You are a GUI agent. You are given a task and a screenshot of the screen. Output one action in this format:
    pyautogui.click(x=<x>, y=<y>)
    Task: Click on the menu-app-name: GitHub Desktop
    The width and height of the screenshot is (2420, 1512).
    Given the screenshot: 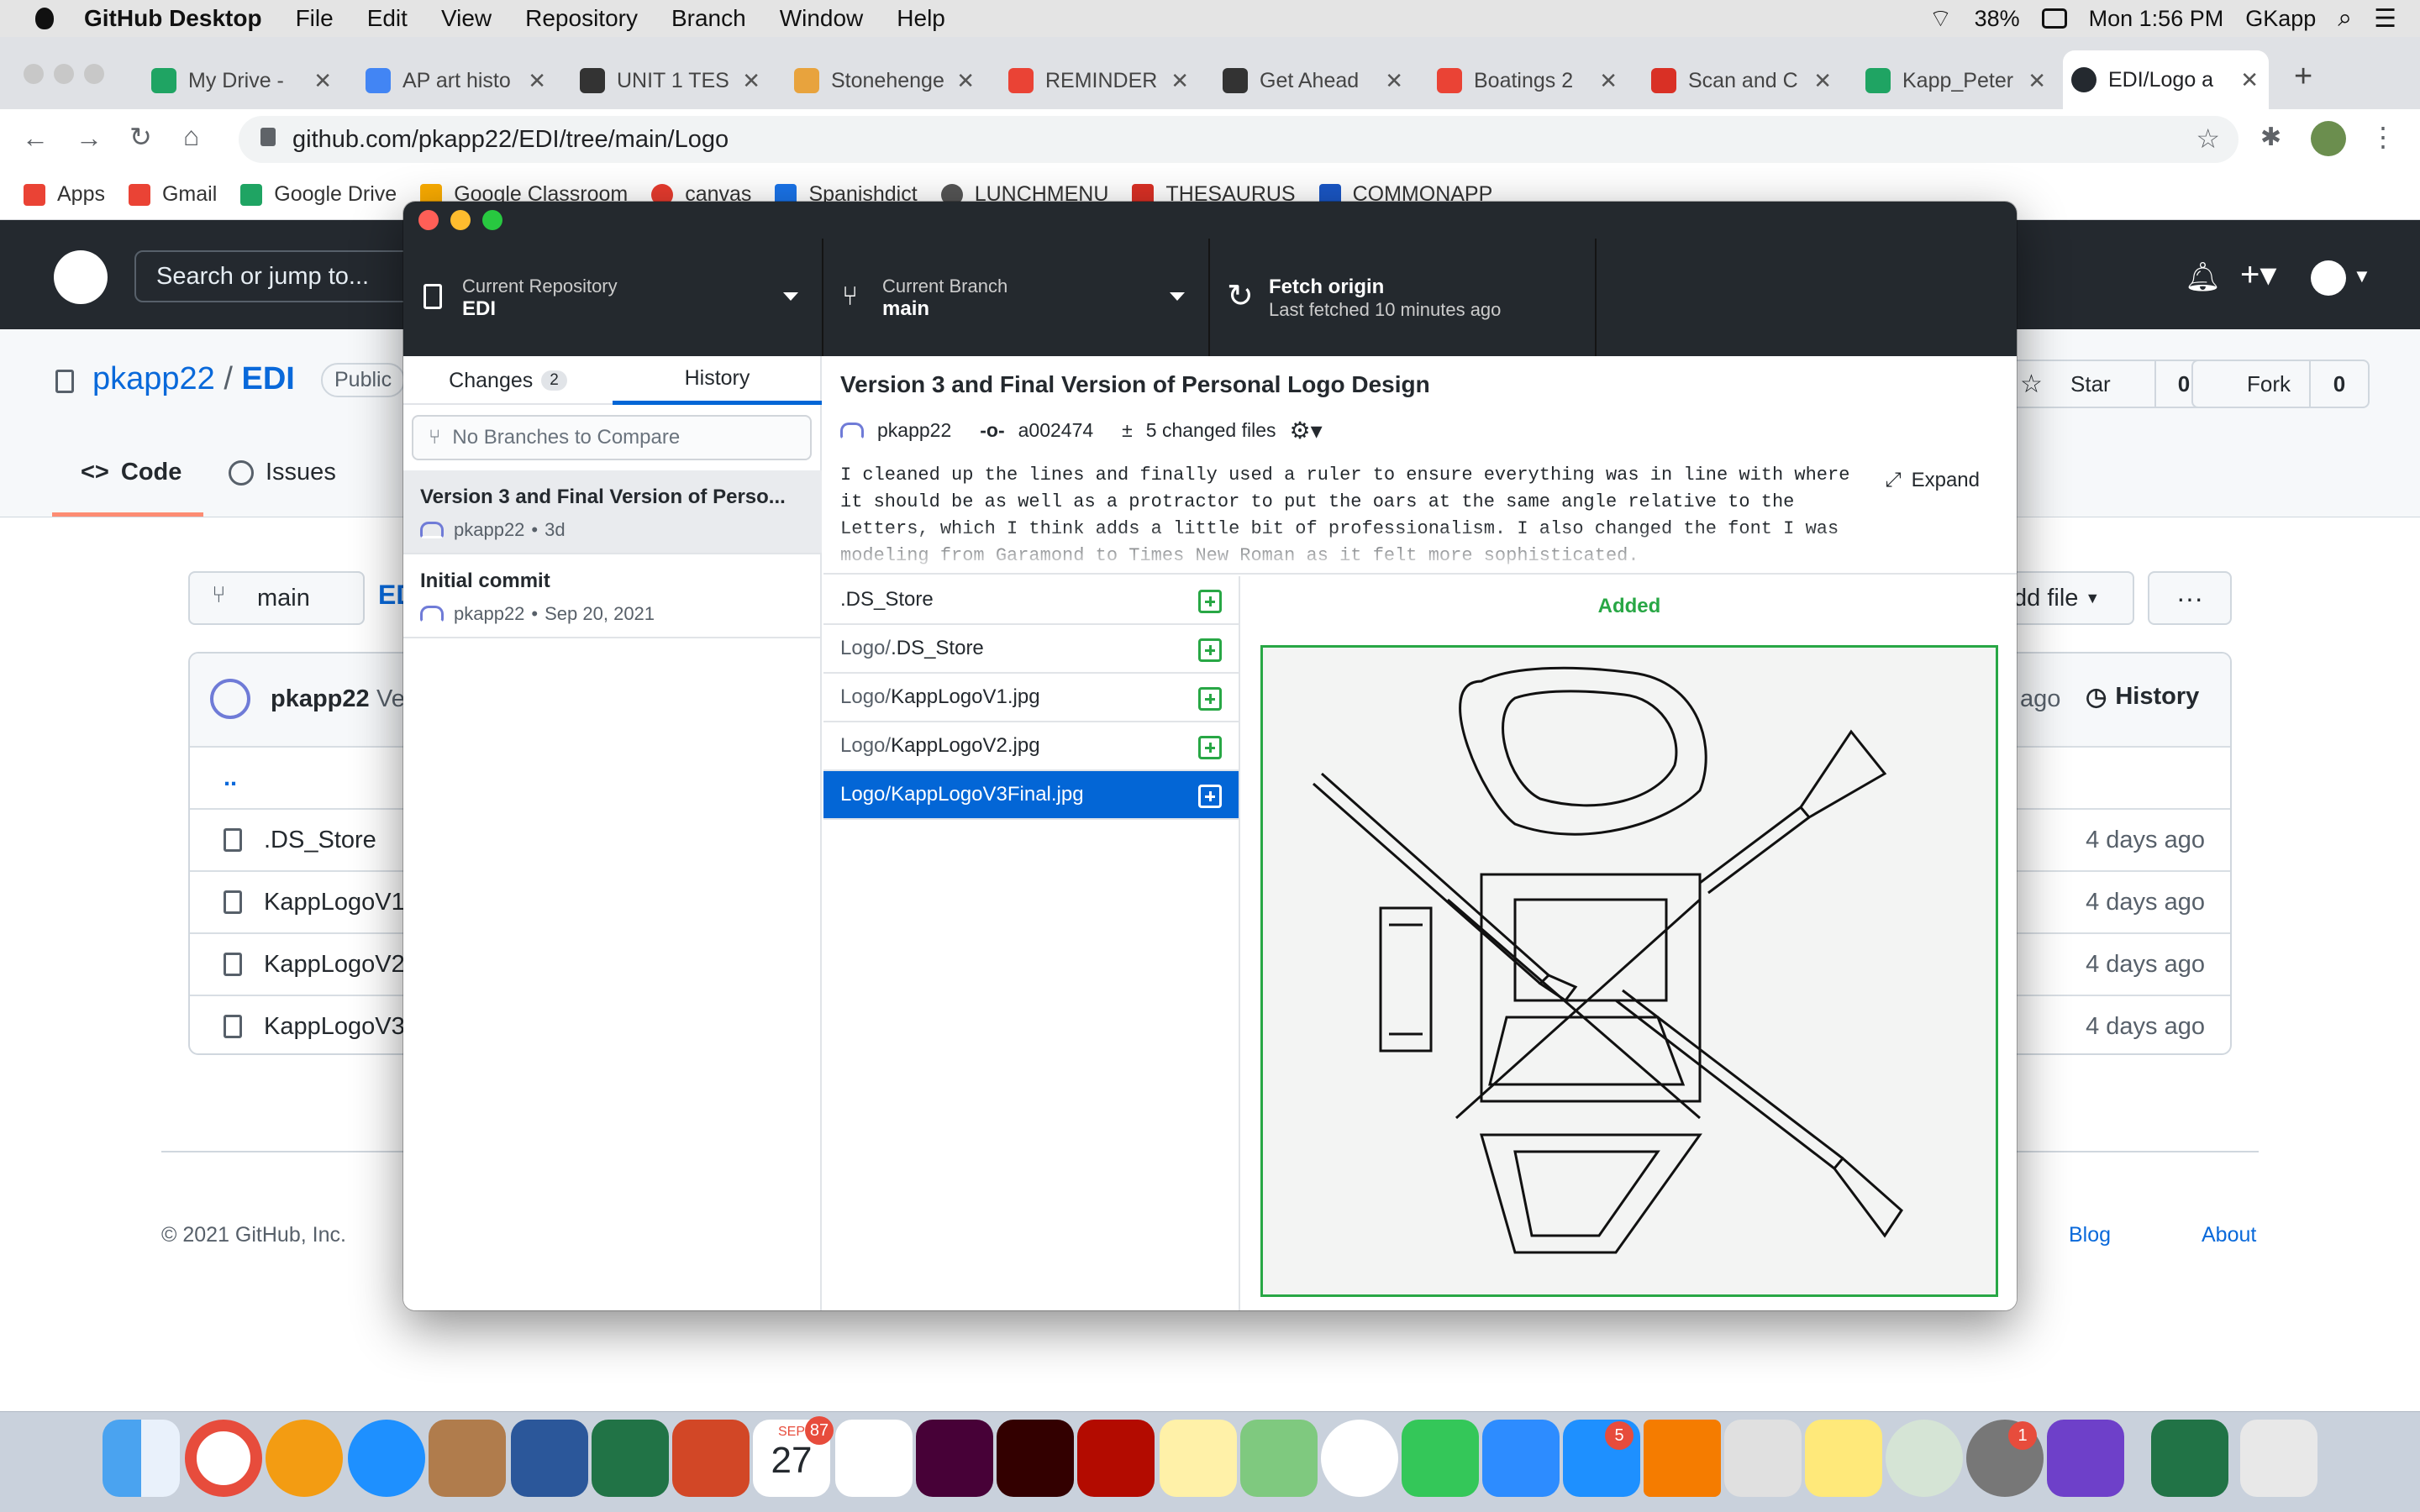 What is the action you would take?
    pyautogui.click(x=173, y=18)
    